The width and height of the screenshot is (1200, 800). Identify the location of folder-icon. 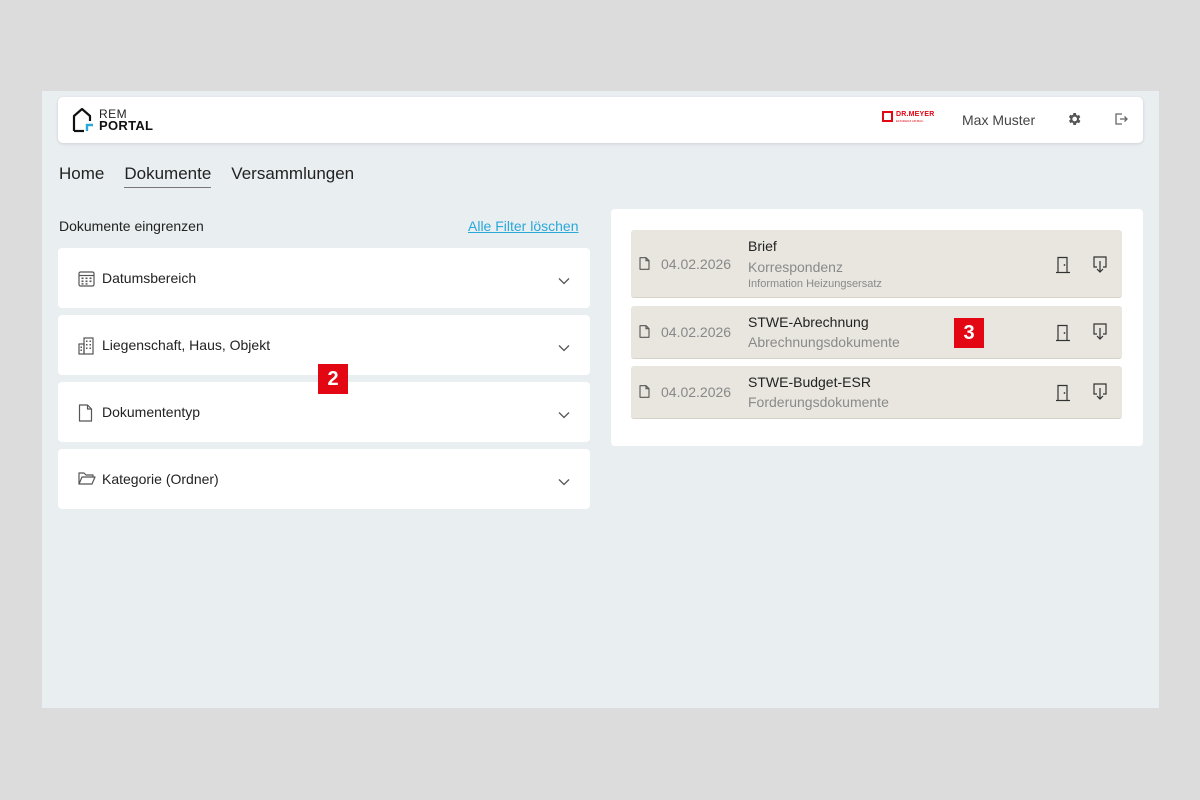
(87, 481).